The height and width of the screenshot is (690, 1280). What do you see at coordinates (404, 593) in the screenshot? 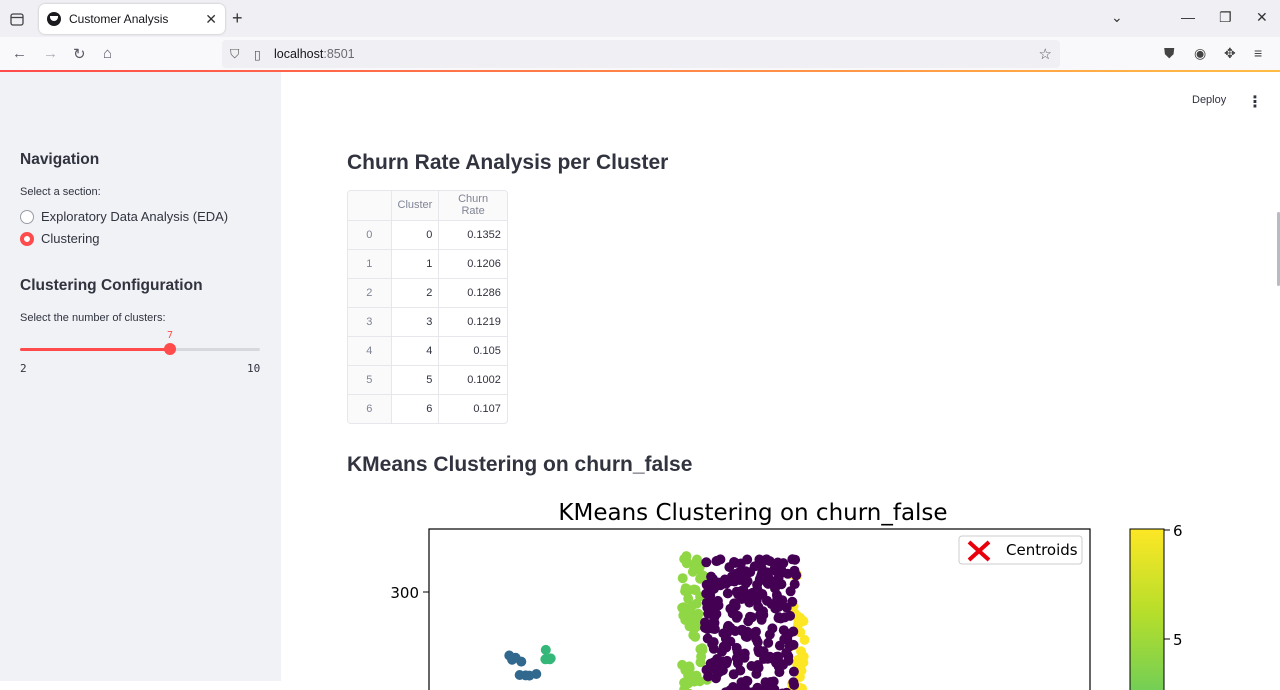
I see `y-tick-label: 300` at bounding box center [404, 593].